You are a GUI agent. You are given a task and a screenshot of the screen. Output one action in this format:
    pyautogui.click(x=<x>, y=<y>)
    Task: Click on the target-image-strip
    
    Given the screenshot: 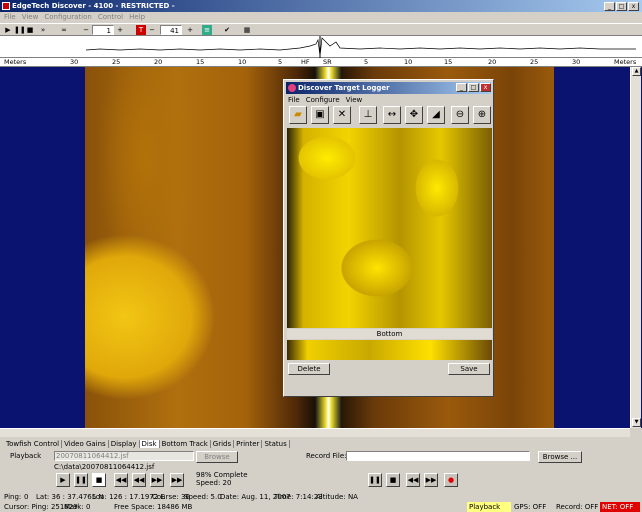 What is the action you would take?
    pyautogui.click(x=389, y=350)
    